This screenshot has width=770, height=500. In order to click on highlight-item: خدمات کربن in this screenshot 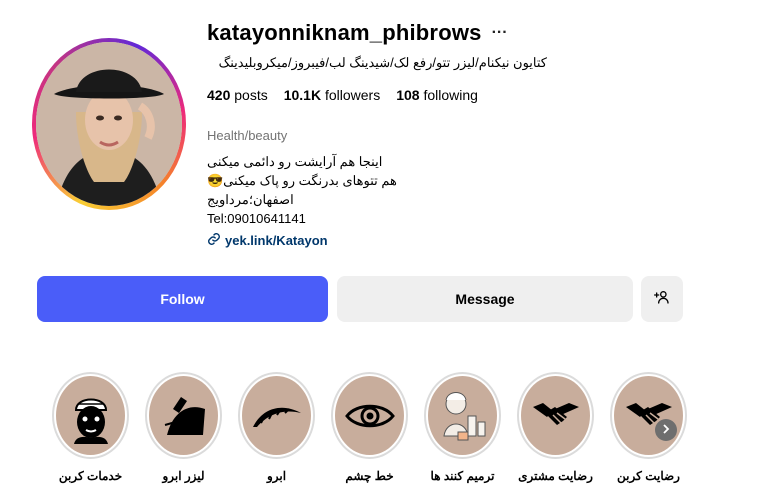, I will do `click(90, 427)`.